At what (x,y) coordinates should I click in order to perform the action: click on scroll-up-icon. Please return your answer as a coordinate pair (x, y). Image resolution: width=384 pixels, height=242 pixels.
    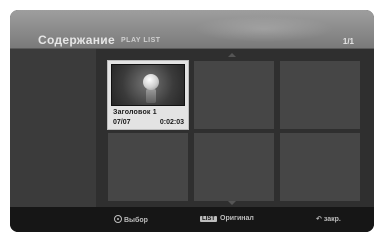
    Looking at the image, I should click on (232, 55).